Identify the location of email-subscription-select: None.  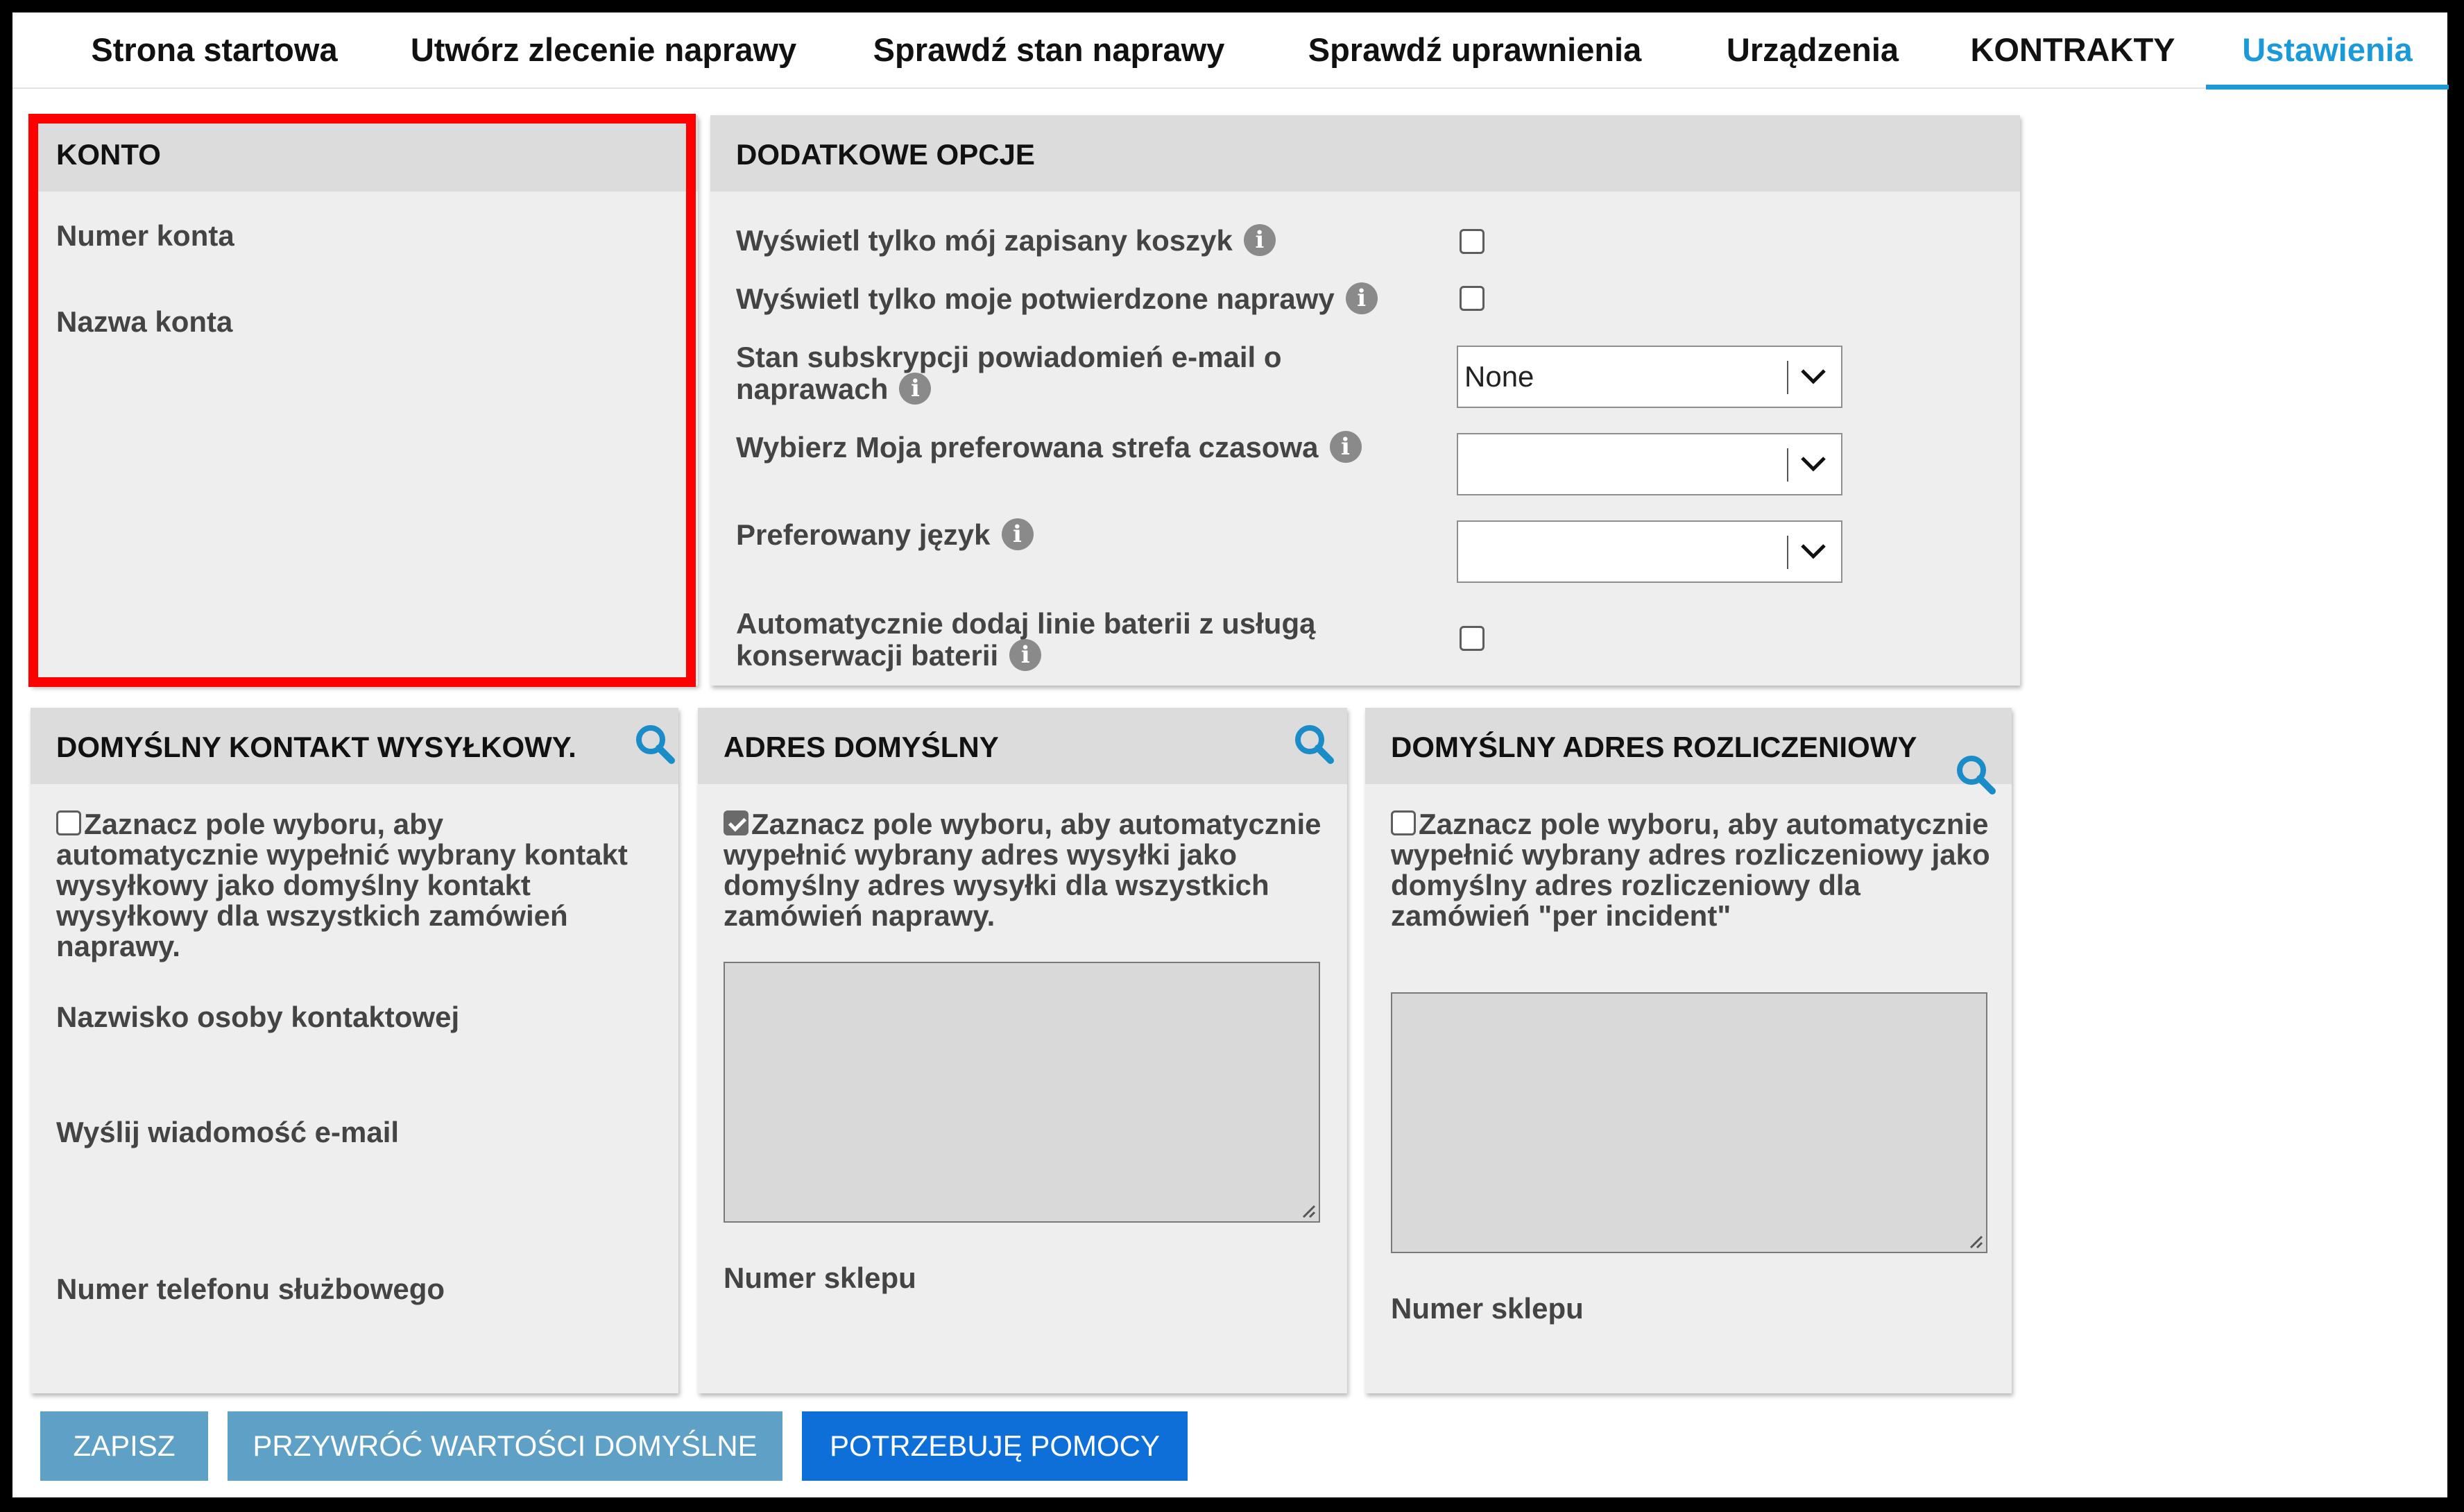
(1649, 377).